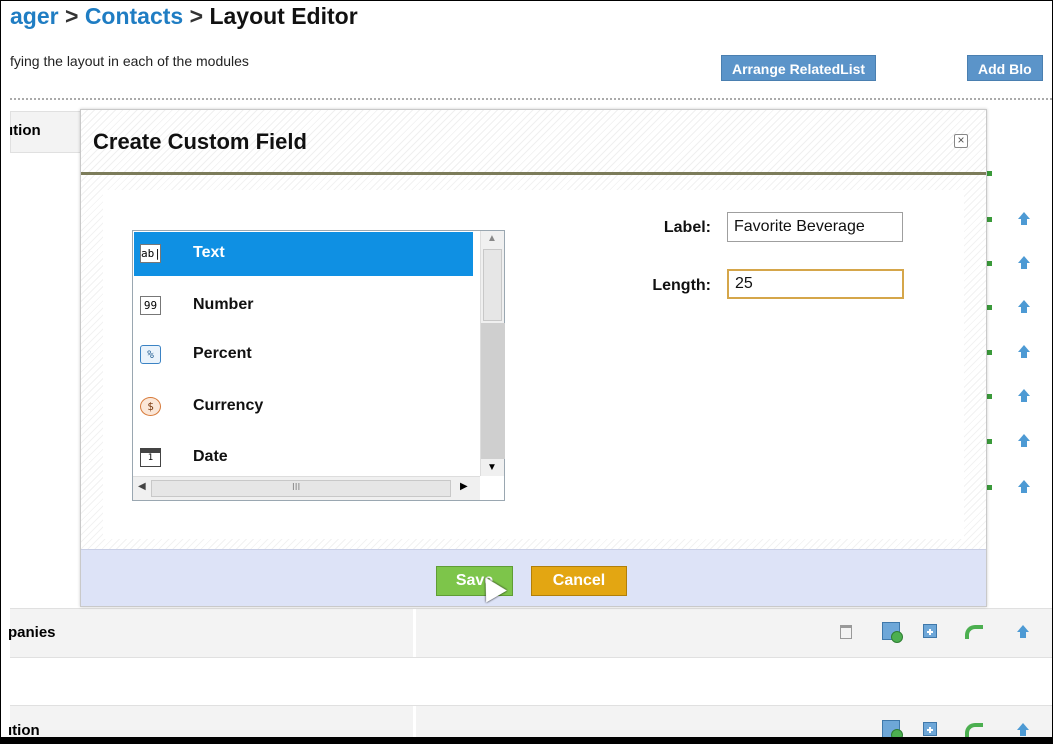 The image size is (1053, 744). What do you see at coordinates (531, 99) in the screenshot?
I see `divider` at bounding box center [531, 99].